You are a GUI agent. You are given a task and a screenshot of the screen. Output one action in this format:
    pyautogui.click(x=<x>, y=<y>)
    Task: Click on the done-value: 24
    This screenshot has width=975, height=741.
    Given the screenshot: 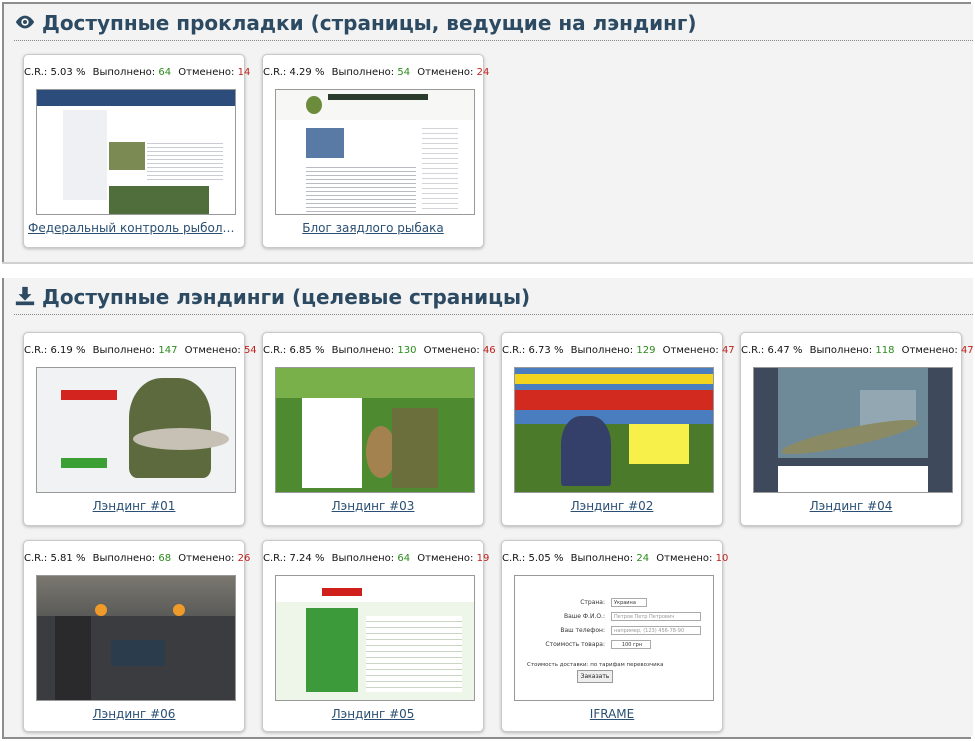 What is the action you would take?
    pyautogui.click(x=643, y=558)
    